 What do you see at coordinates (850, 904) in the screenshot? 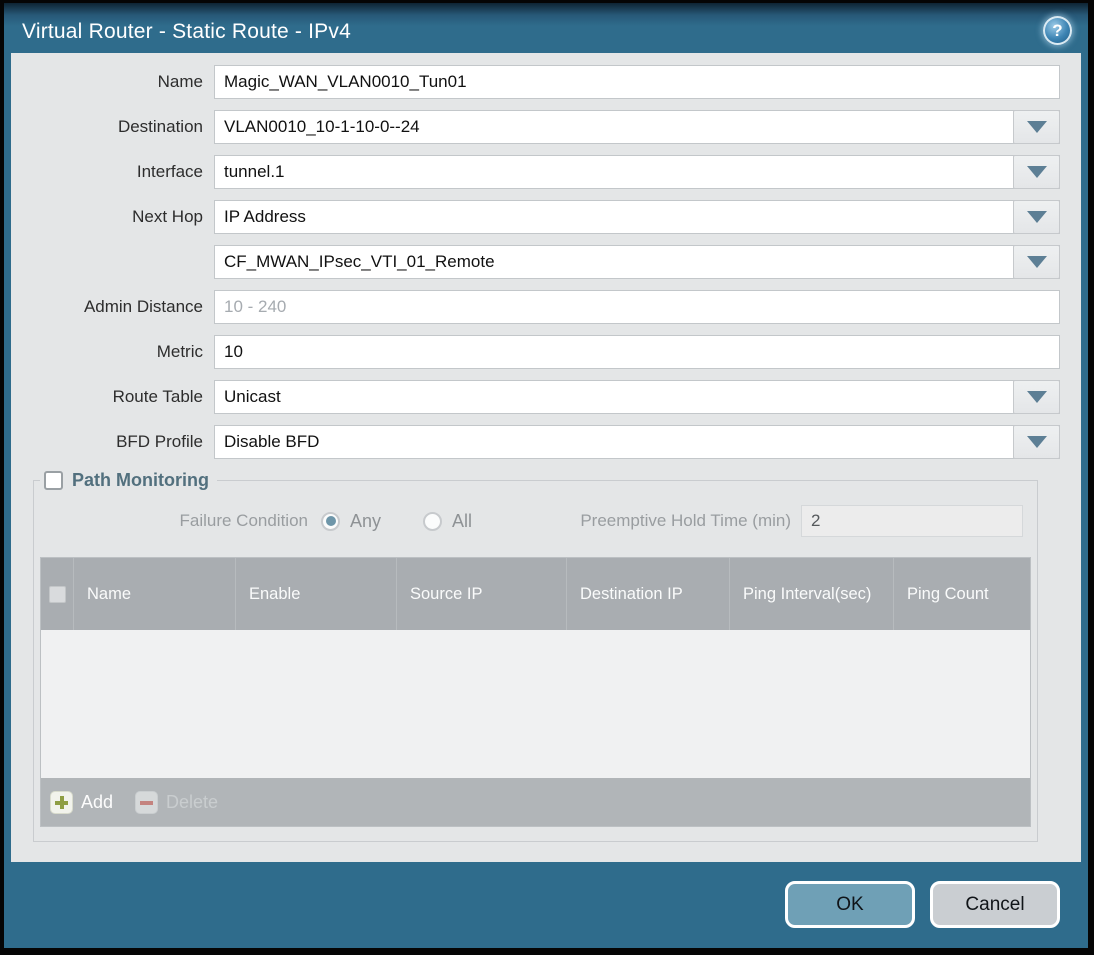
I see `ok-button: OK` at bounding box center [850, 904].